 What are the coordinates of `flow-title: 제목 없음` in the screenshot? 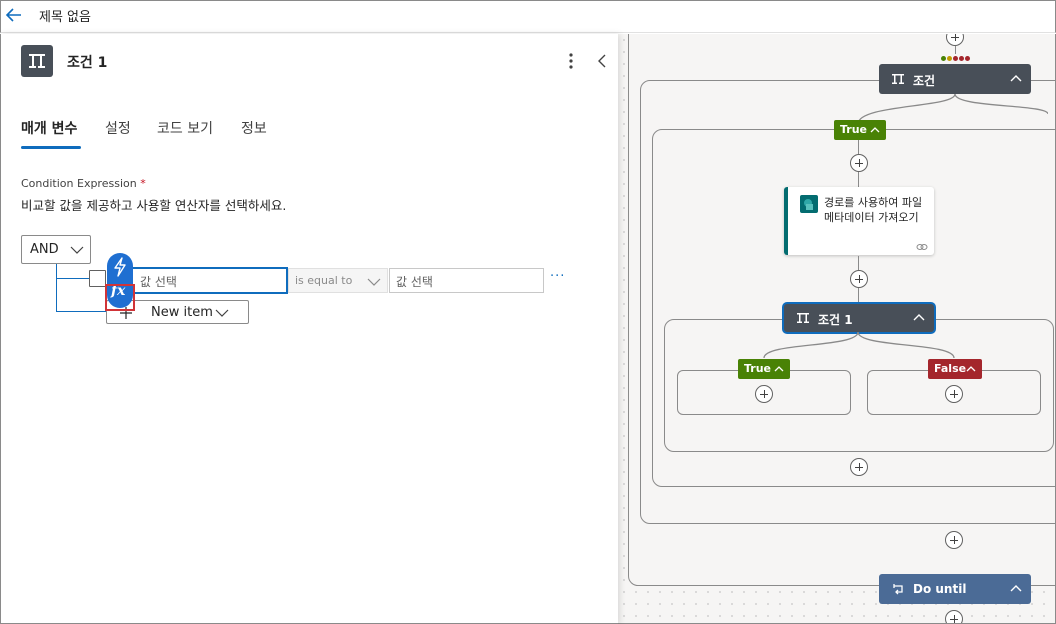 It's located at (65, 15).